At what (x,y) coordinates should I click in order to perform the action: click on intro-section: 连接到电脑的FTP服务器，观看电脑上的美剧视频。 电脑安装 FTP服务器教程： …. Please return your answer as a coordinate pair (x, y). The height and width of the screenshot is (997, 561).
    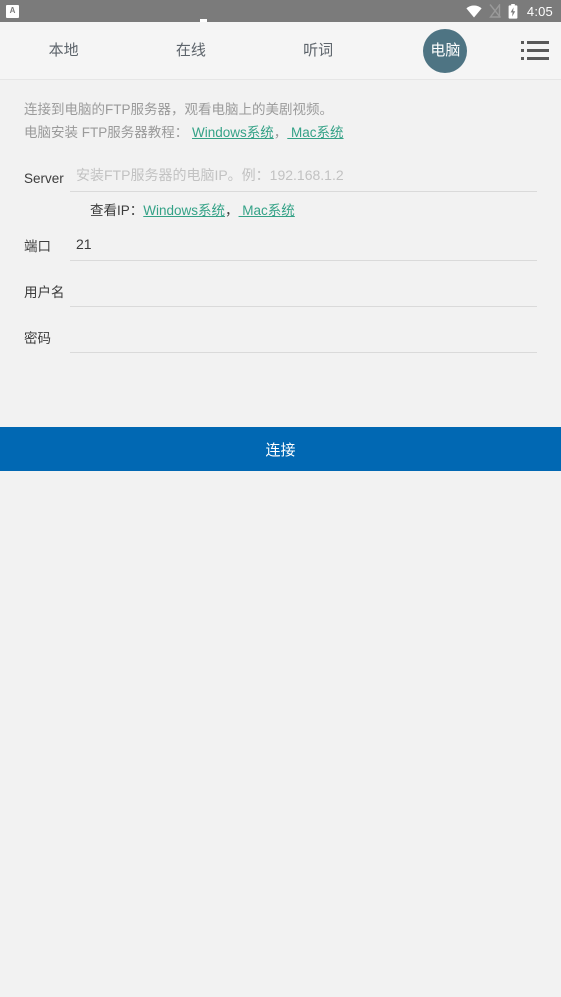
    Looking at the image, I should click on (280, 112).